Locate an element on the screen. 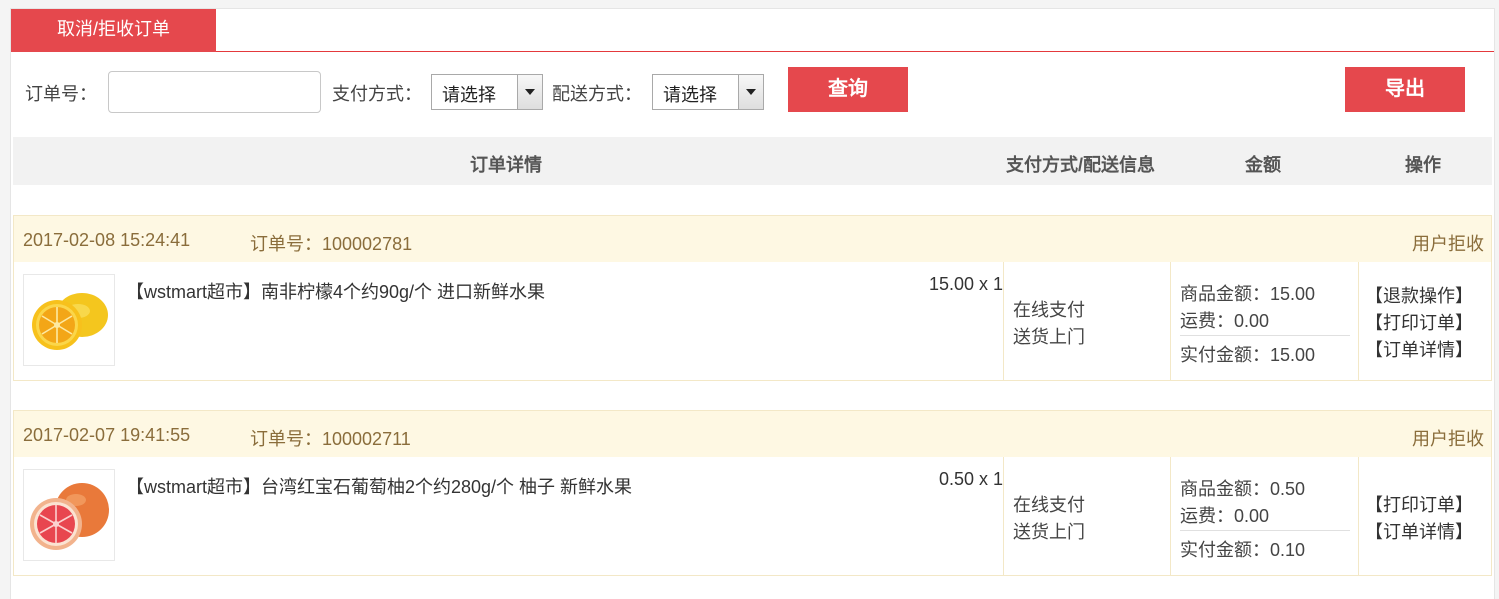  header-amount: 金额 is located at coordinates (1263, 165).